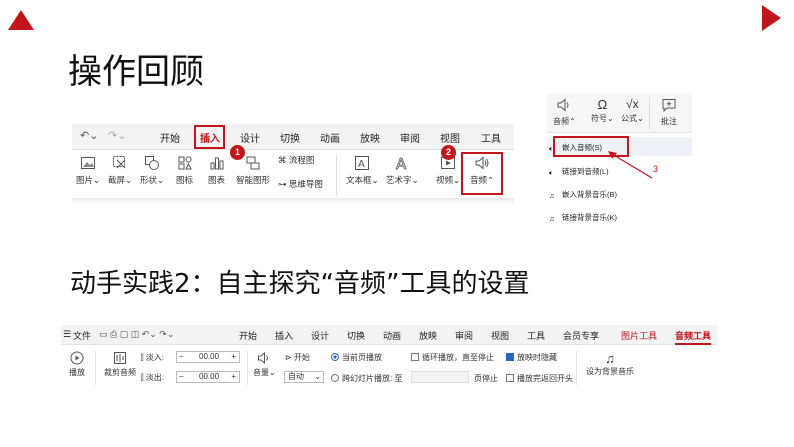 This screenshot has width=794, height=447. What do you see at coordinates (564, 112) in the screenshot?
I see `panel-audio-button: 音频⌃` at bounding box center [564, 112].